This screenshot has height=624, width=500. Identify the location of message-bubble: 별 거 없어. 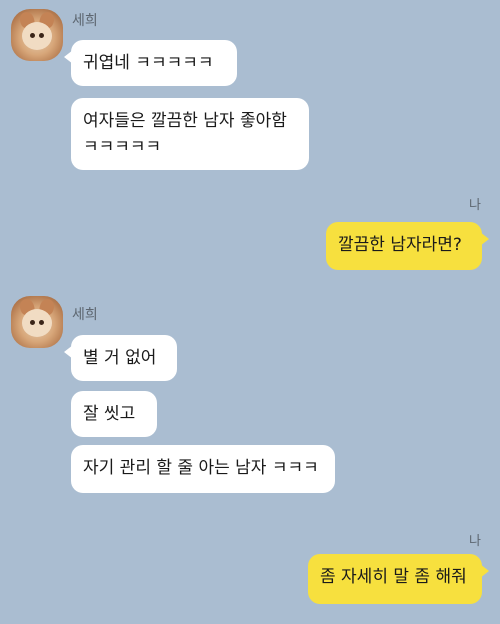
(120, 358).